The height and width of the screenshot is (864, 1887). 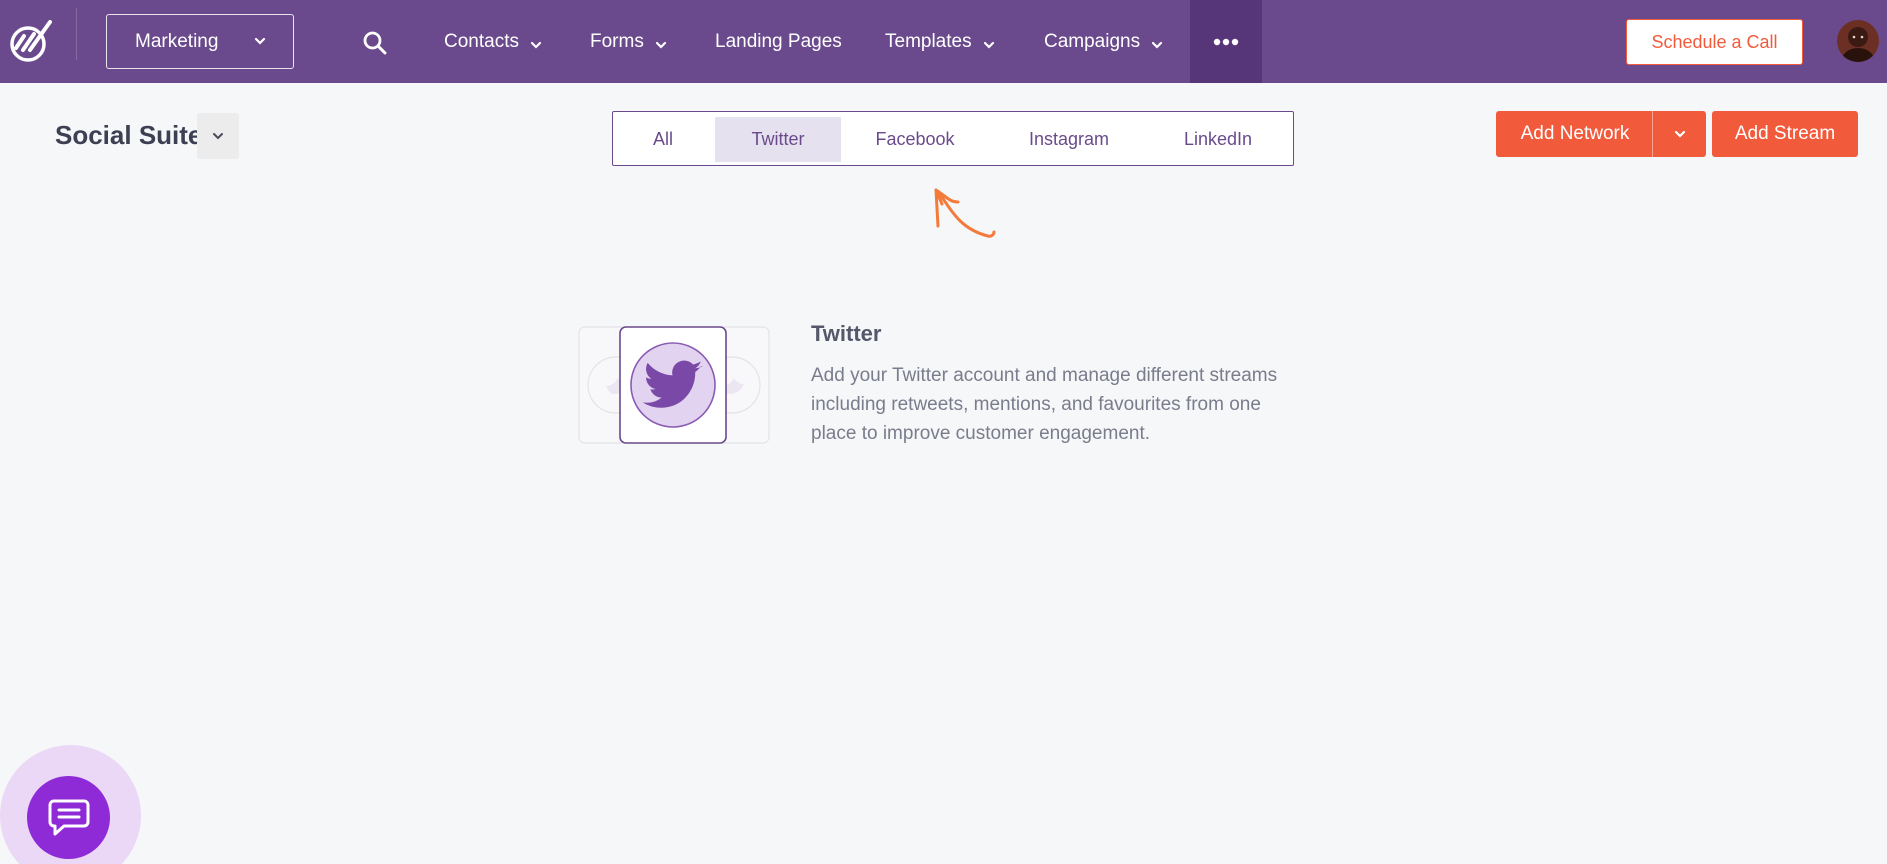 I want to click on add-stream-button: Add Stream, so click(x=1785, y=134).